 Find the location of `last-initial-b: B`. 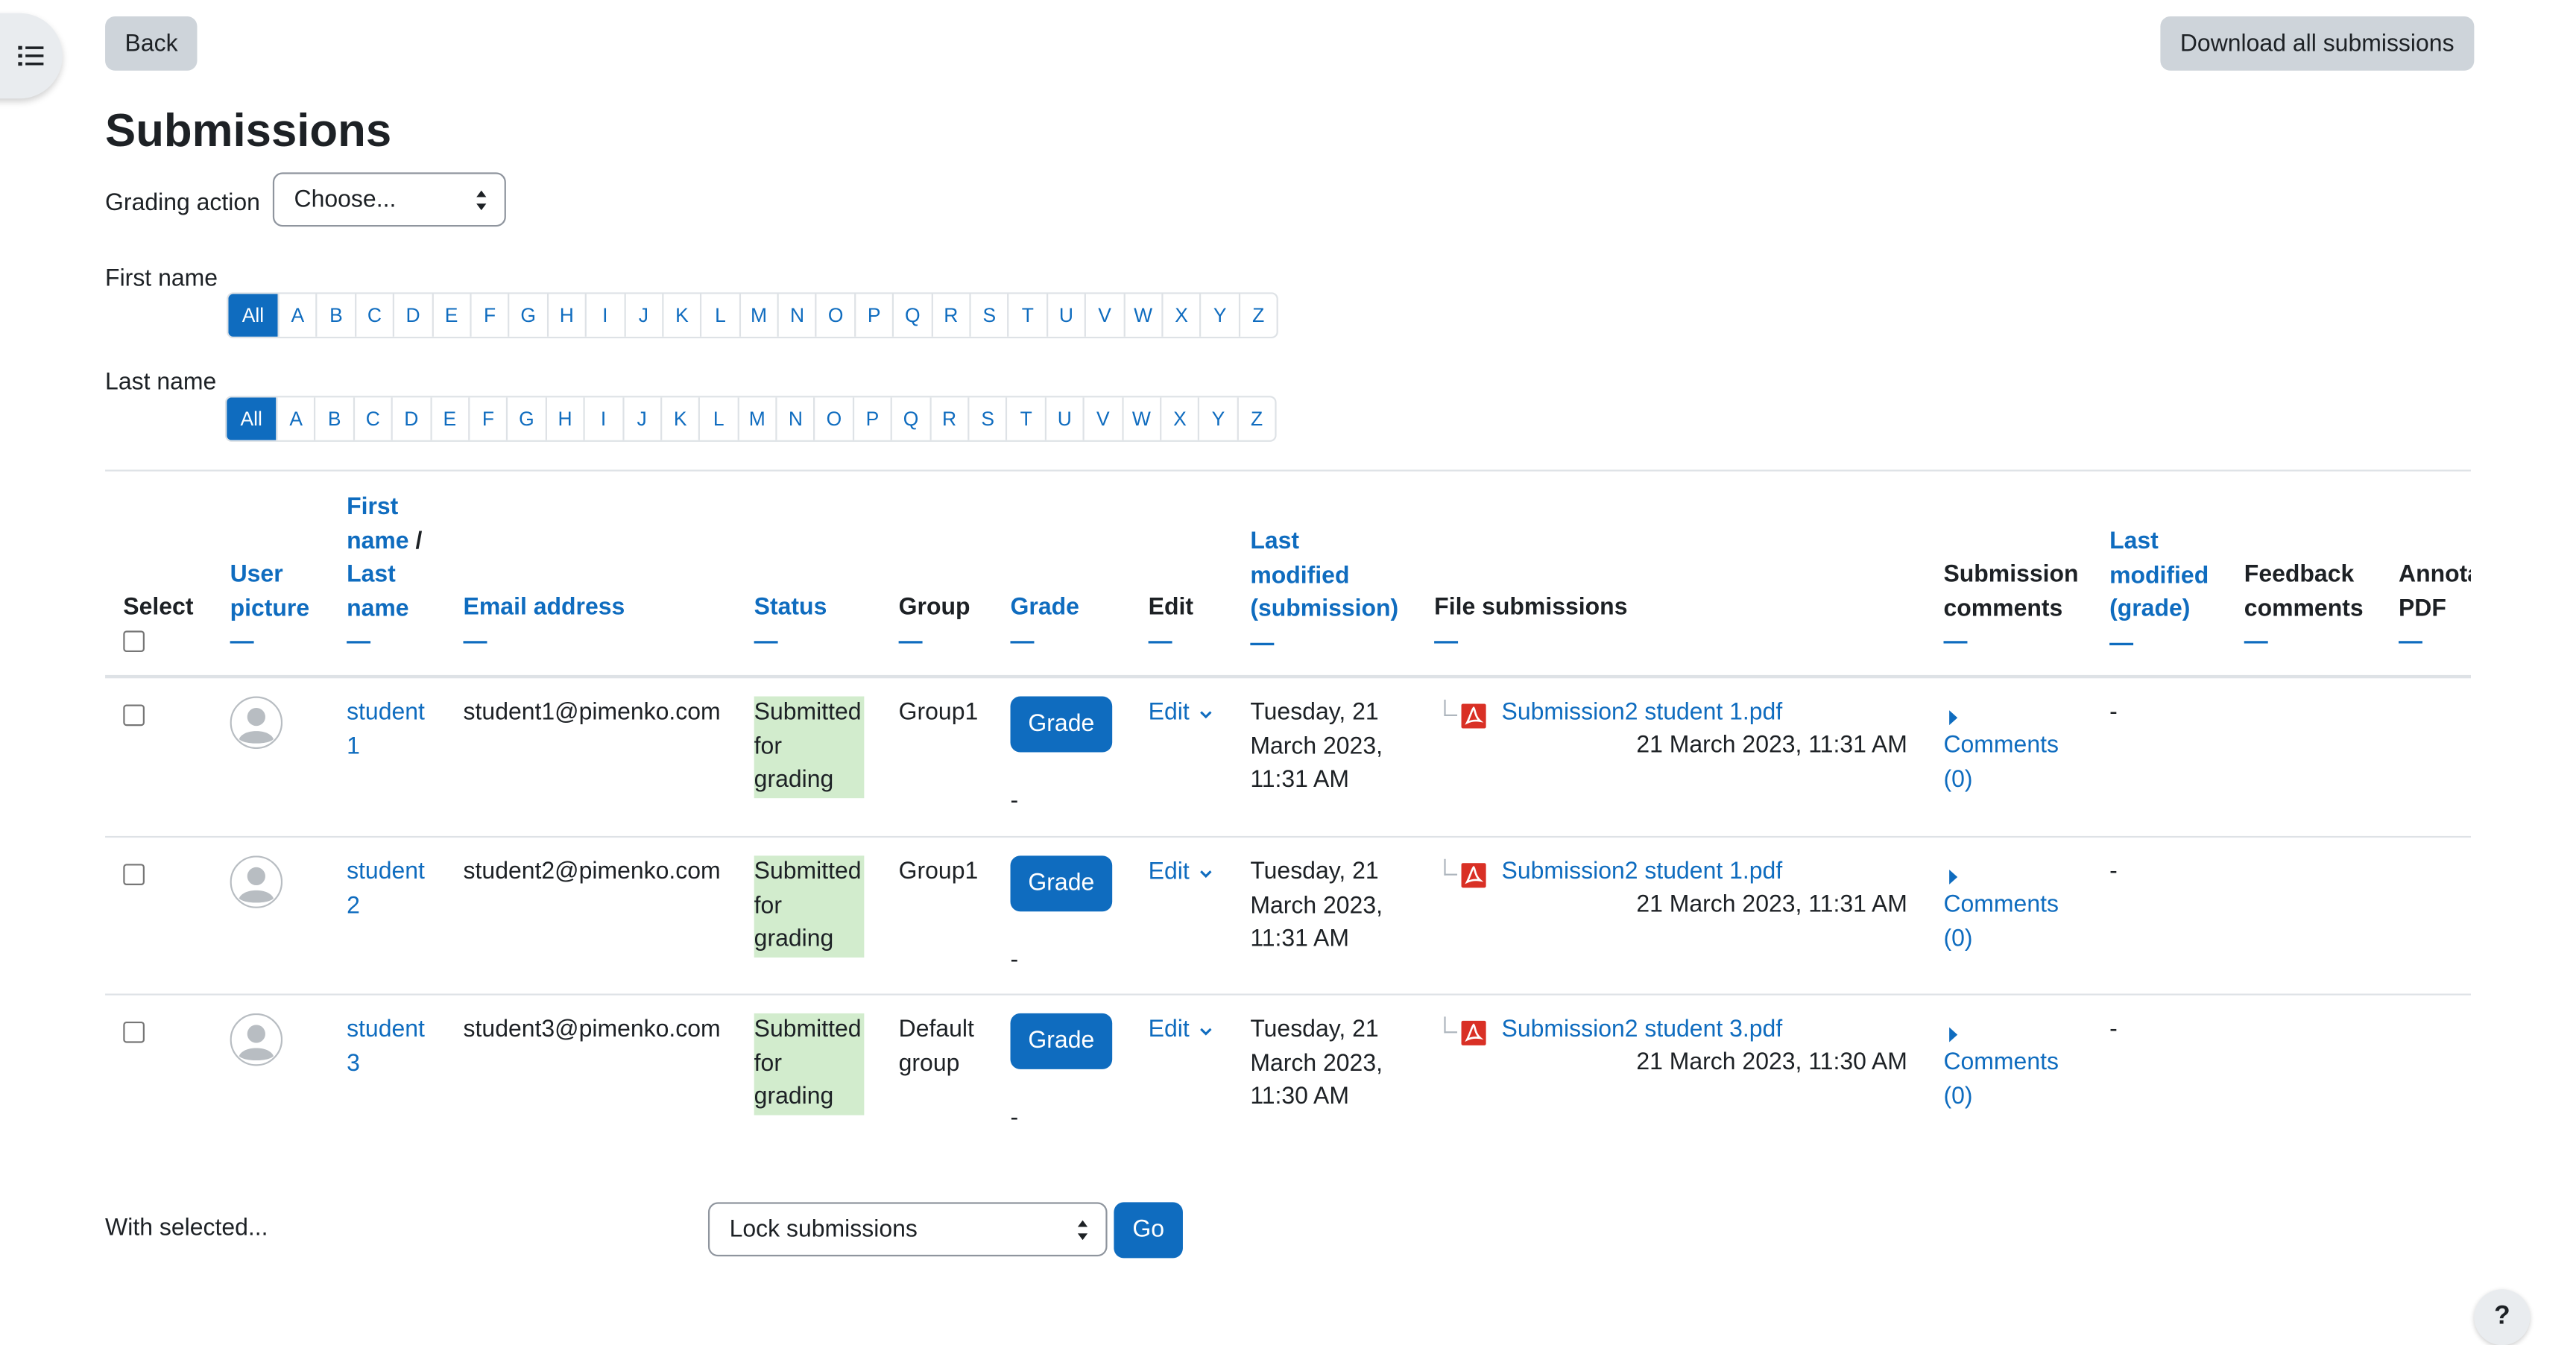

last-initial-b: B is located at coordinates (333, 418).